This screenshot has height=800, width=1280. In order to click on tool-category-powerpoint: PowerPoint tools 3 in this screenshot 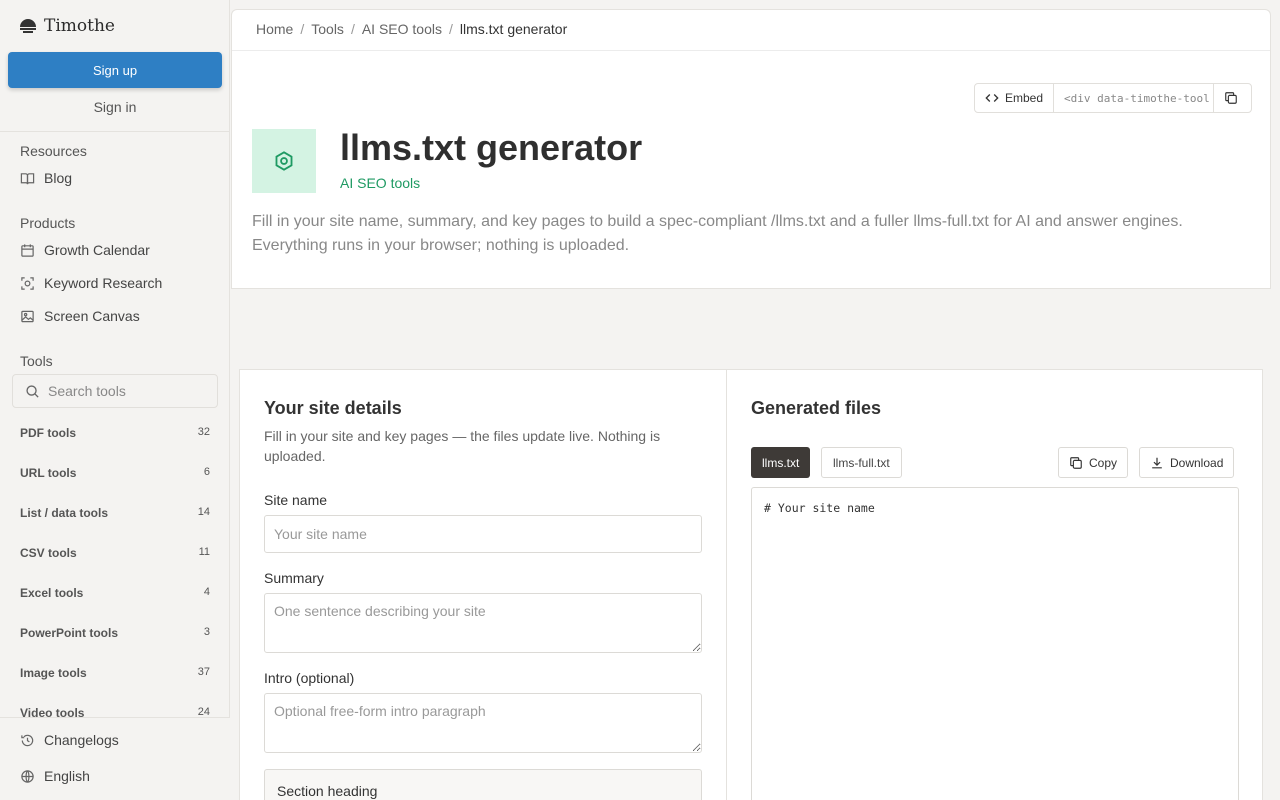, I will do `click(115, 633)`.